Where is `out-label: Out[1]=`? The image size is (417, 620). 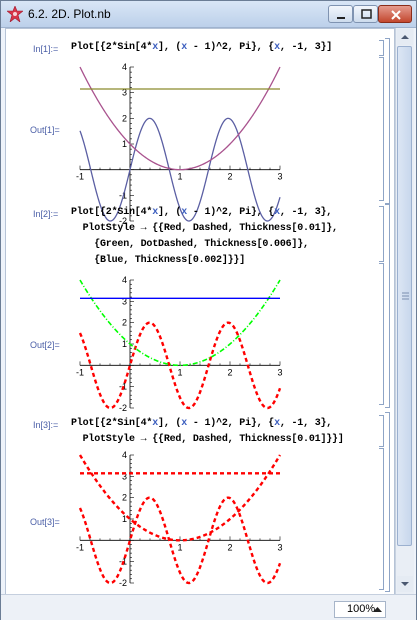
out-label: Out[1]= is located at coordinates (45, 130).